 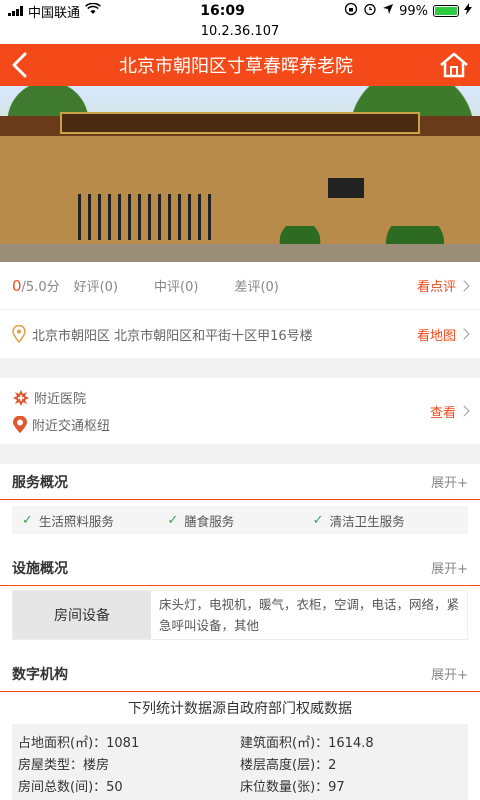 I want to click on view-map-link: 看地图, so click(x=443, y=334).